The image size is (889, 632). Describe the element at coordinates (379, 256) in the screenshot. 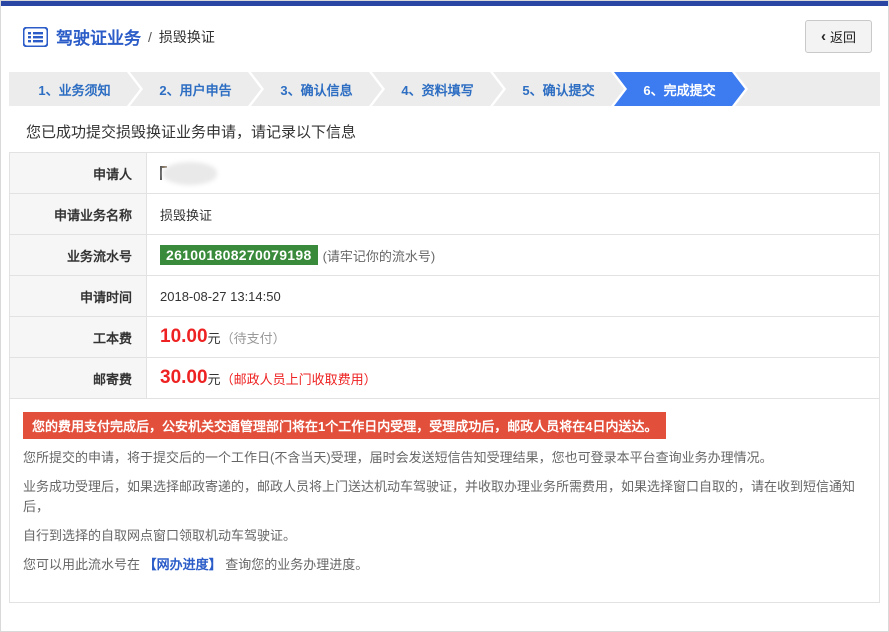

I see `serial-number-note: (请牢记你的流水号)` at that location.